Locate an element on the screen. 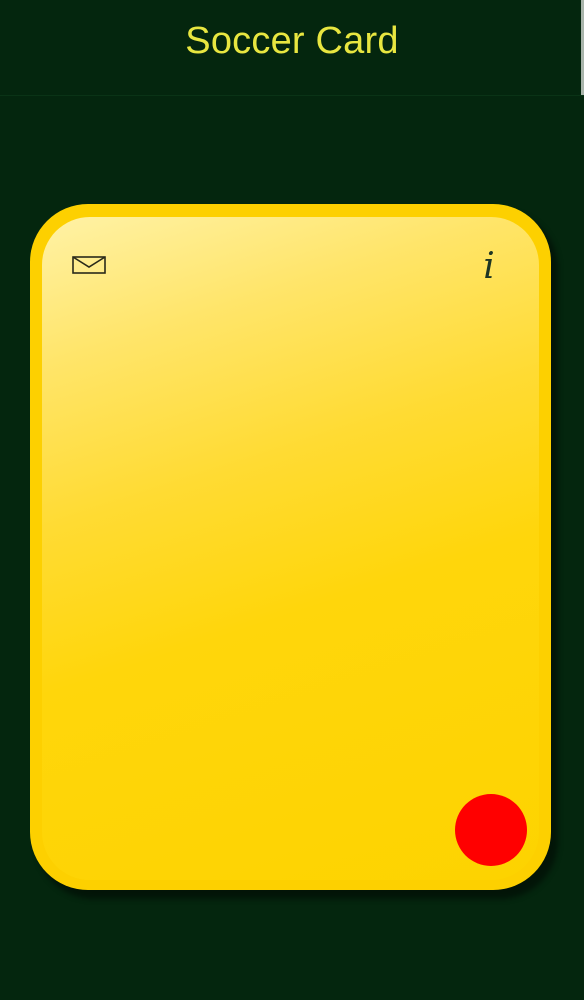 The width and height of the screenshot is (584, 1000). info-icon: i is located at coordinates (489, 267).